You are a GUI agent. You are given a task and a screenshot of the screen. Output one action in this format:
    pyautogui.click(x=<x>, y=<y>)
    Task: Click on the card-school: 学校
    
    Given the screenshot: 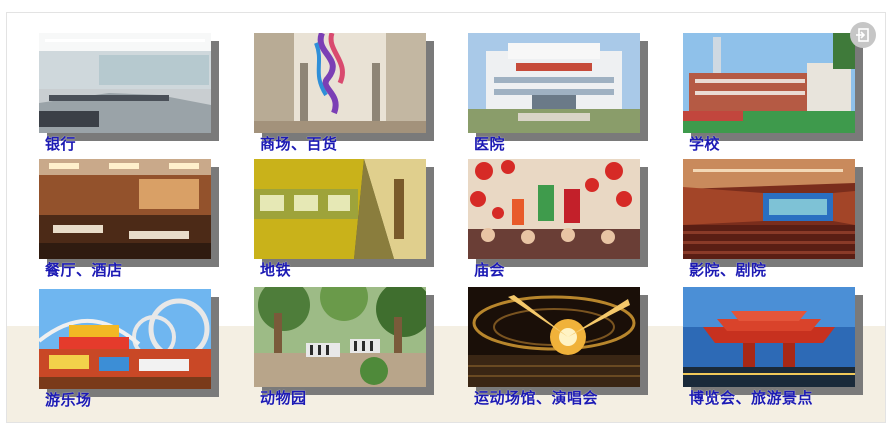 What is the action you would take?
    pyautogui.click(x=783, y=95)
    